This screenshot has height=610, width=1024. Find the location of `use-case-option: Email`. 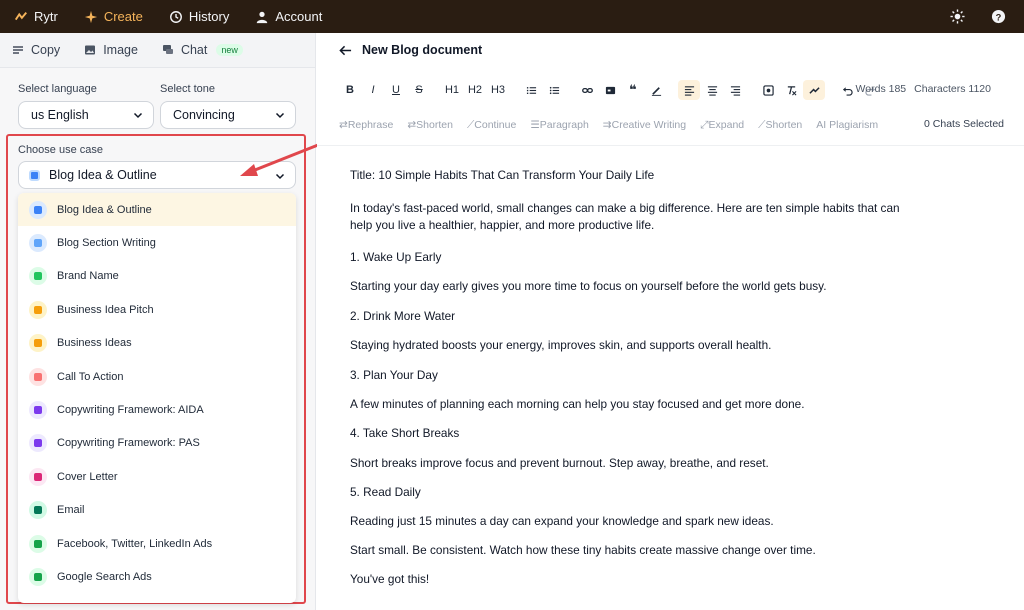

use-case-option: Email is located at coordinates (157, 510).